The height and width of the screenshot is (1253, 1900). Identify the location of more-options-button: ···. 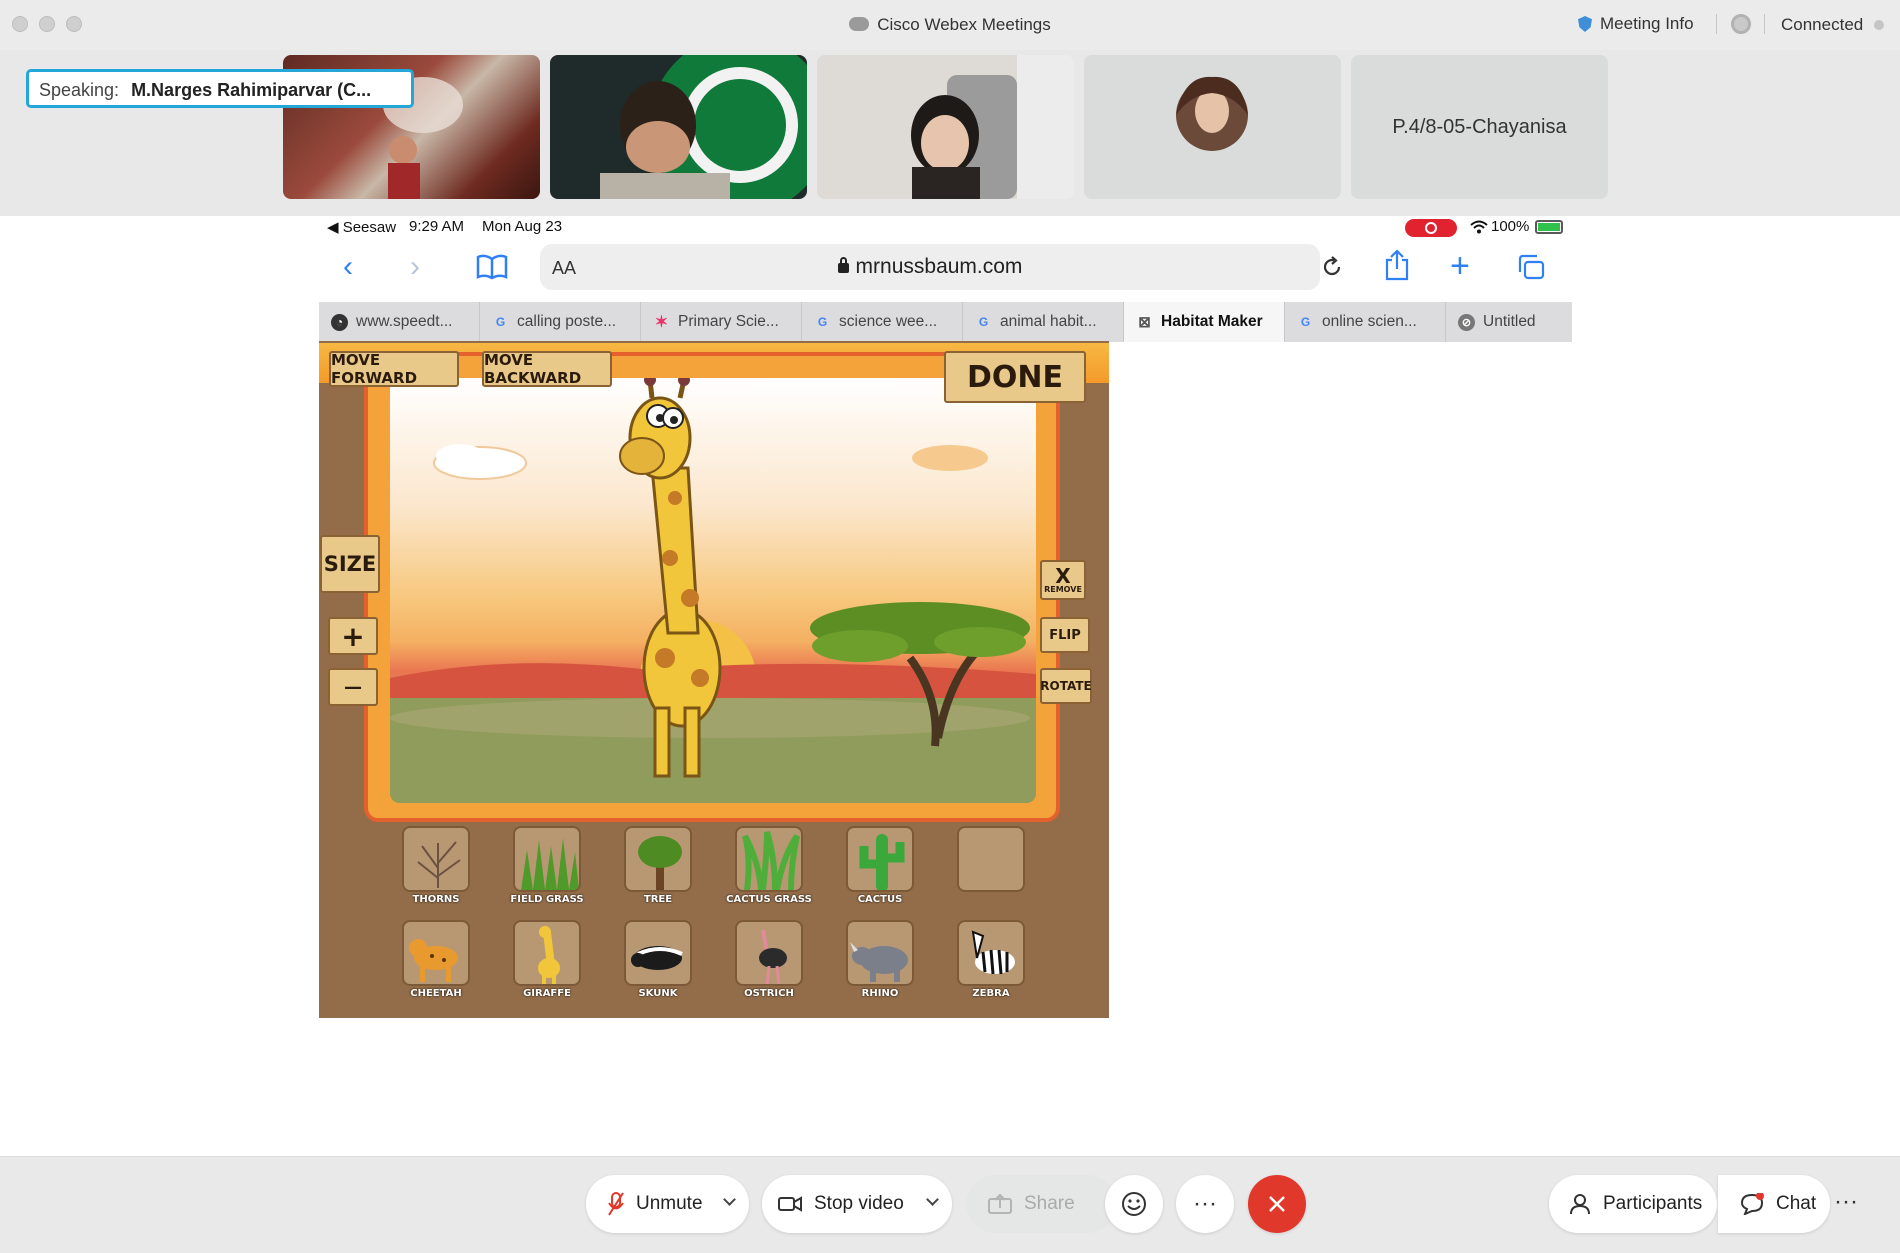
(1205, 1204).